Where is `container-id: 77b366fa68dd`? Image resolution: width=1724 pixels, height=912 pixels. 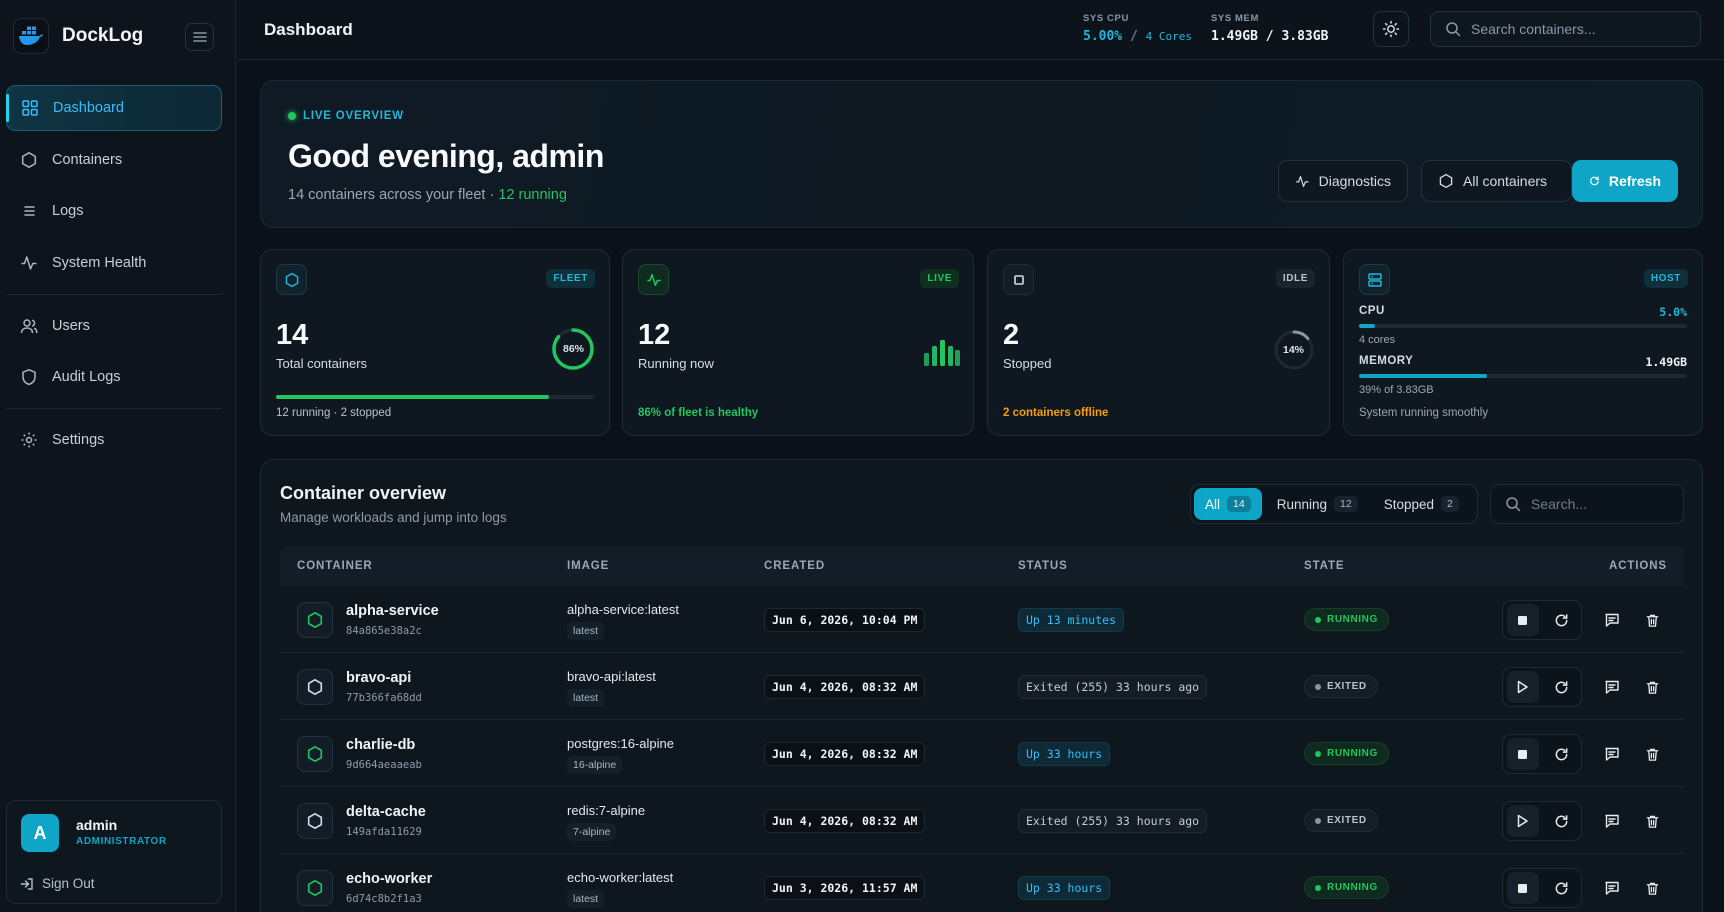
container-id: 77b366fa68dd is located at coordinates (384, 698).